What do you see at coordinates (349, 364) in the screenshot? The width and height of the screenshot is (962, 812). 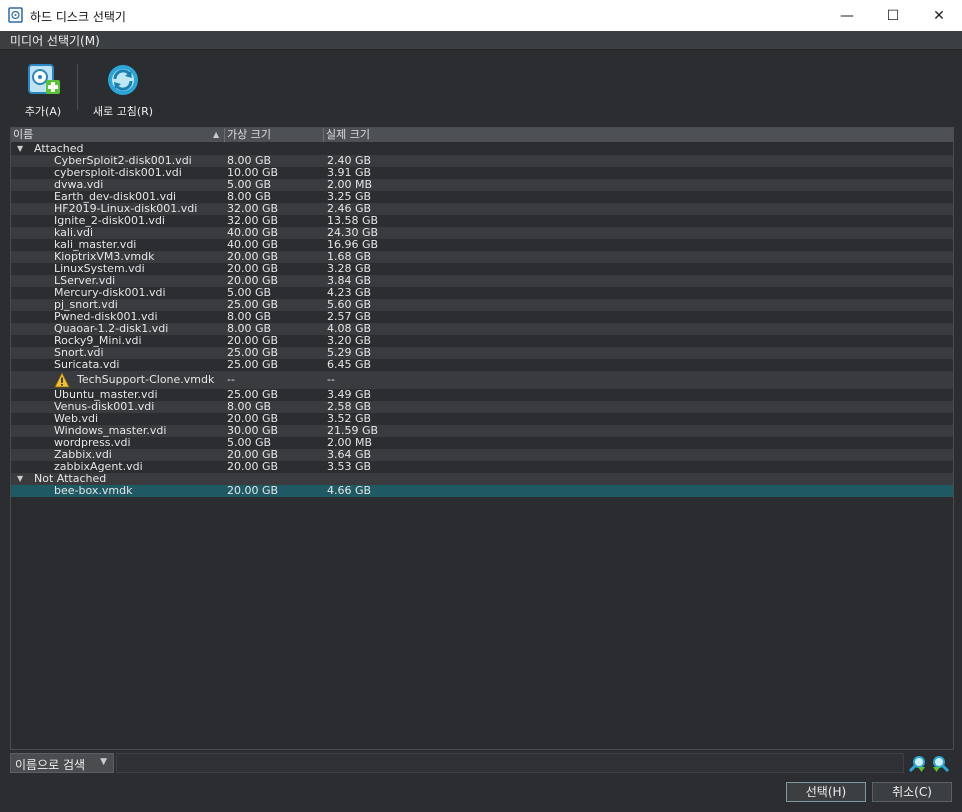 I see `actual-size: 6.45 GB` at bounding box center [349, 364].